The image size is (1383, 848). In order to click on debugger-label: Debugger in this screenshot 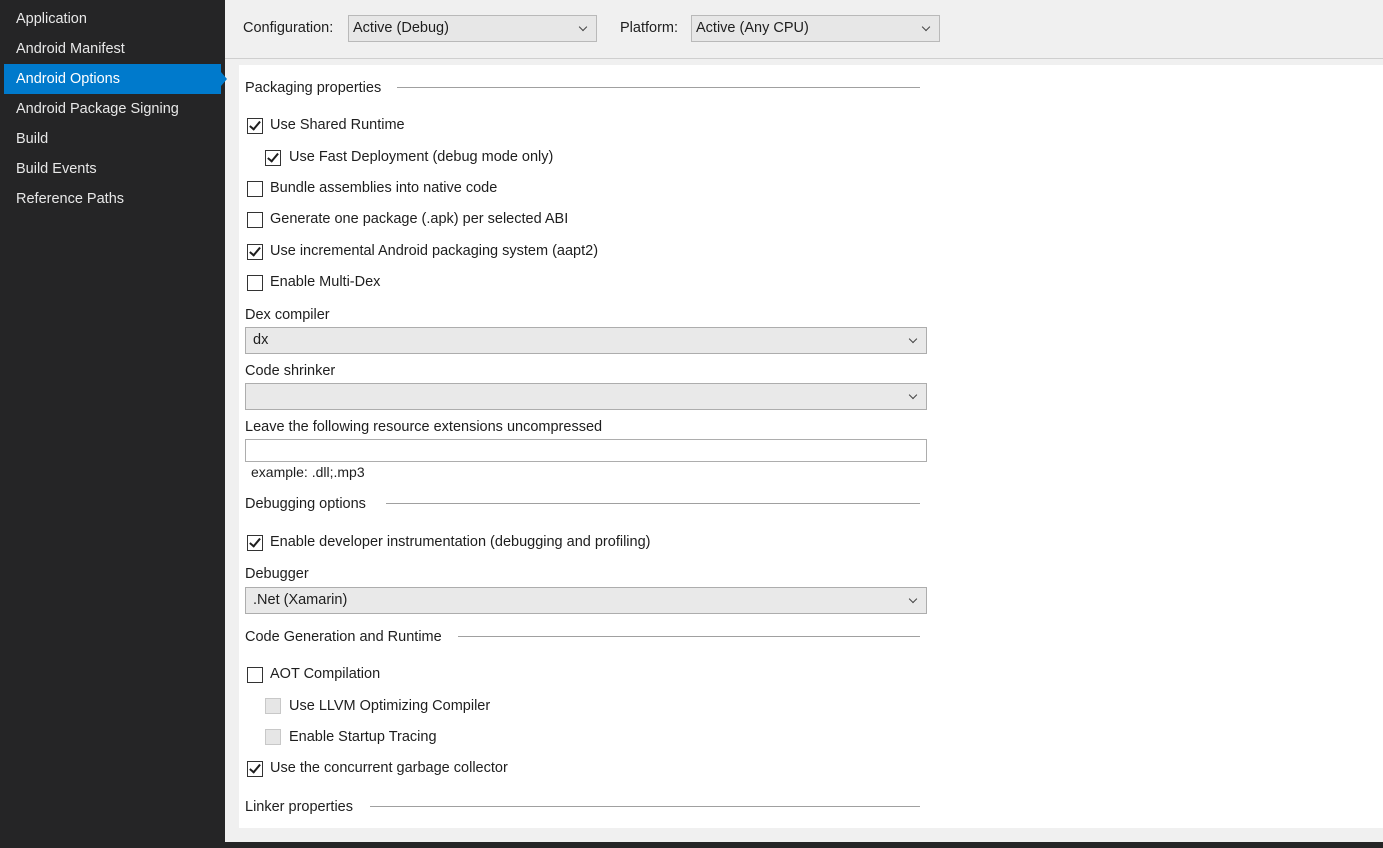, I will do `click(277, 574)`.